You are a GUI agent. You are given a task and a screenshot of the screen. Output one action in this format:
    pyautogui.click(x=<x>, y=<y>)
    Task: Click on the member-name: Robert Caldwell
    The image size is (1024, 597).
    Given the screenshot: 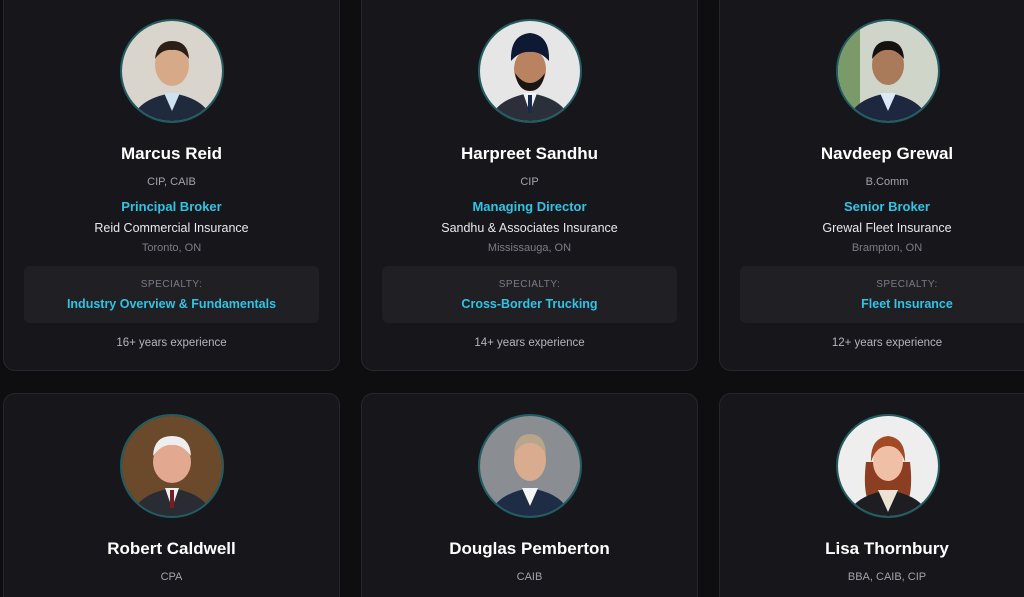 What is the action you would take?
    pyautogui.click(x=171, y=548)
    